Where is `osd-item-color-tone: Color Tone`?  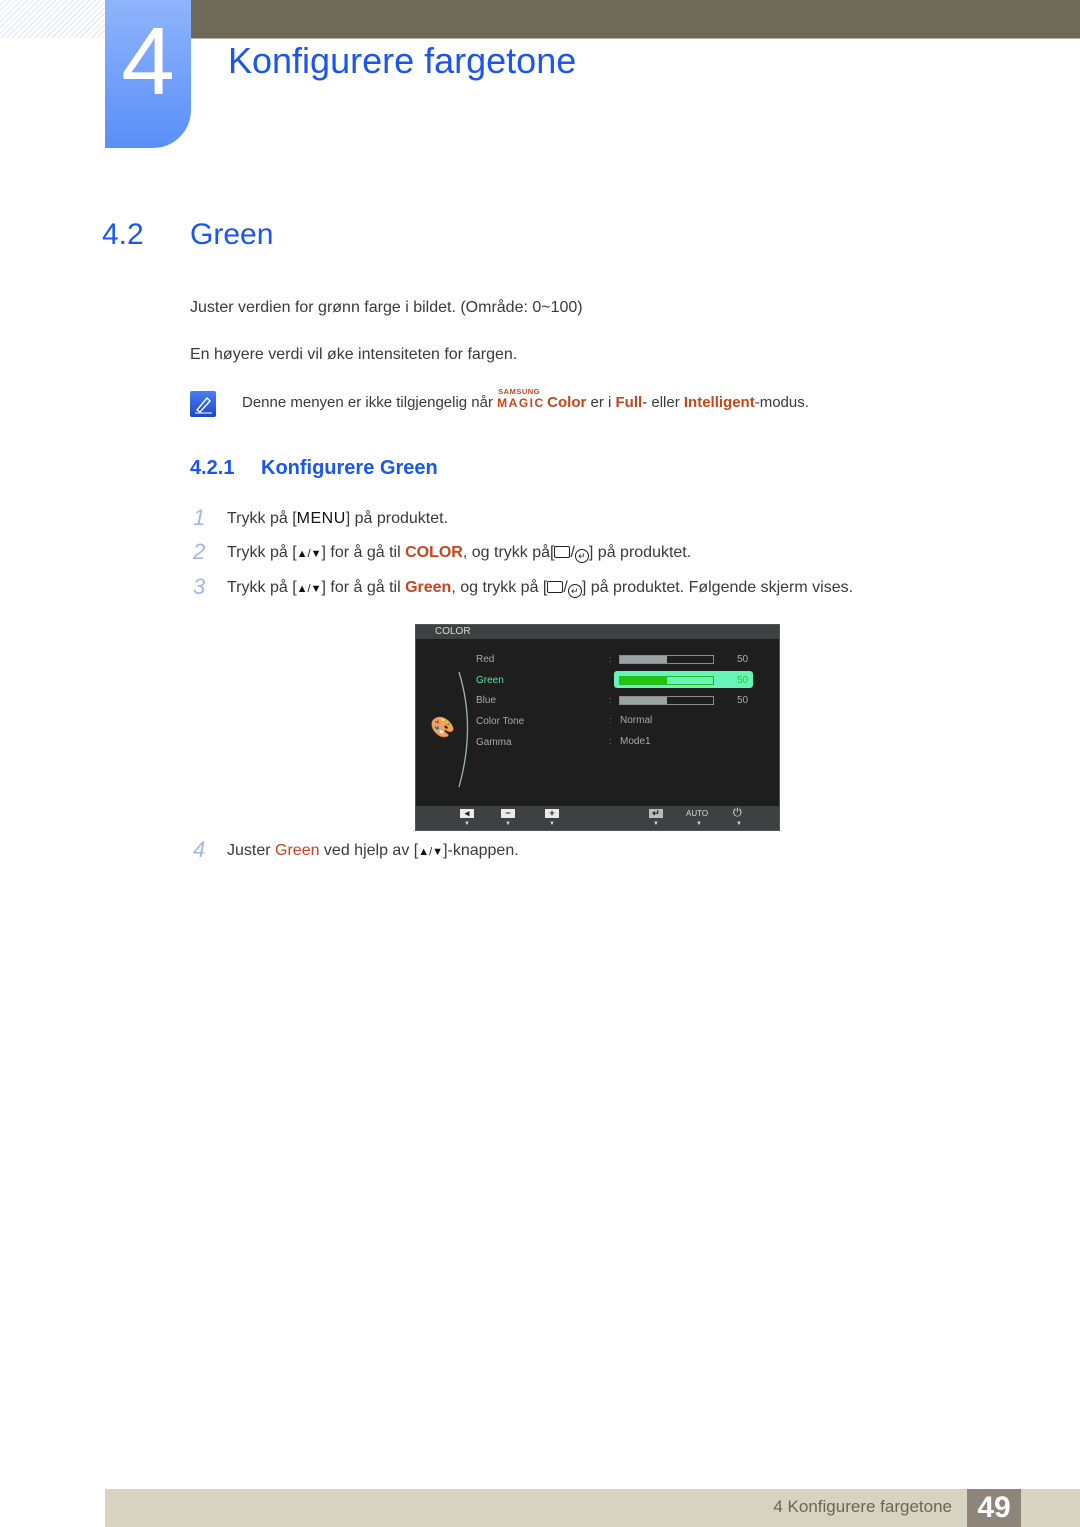
osd-item-color-tone: Color Tone is located at coordinates (500, 721).